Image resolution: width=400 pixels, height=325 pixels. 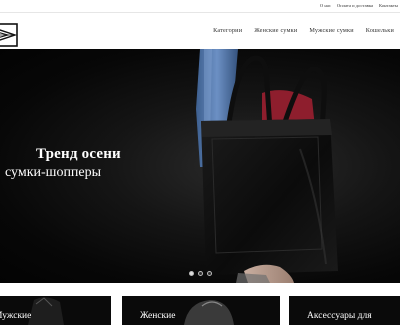 What do you see at coordinates (55, 310) in the screenshot?
I see `category-tile-mens: Мужские` at bounding box center [55, 310].